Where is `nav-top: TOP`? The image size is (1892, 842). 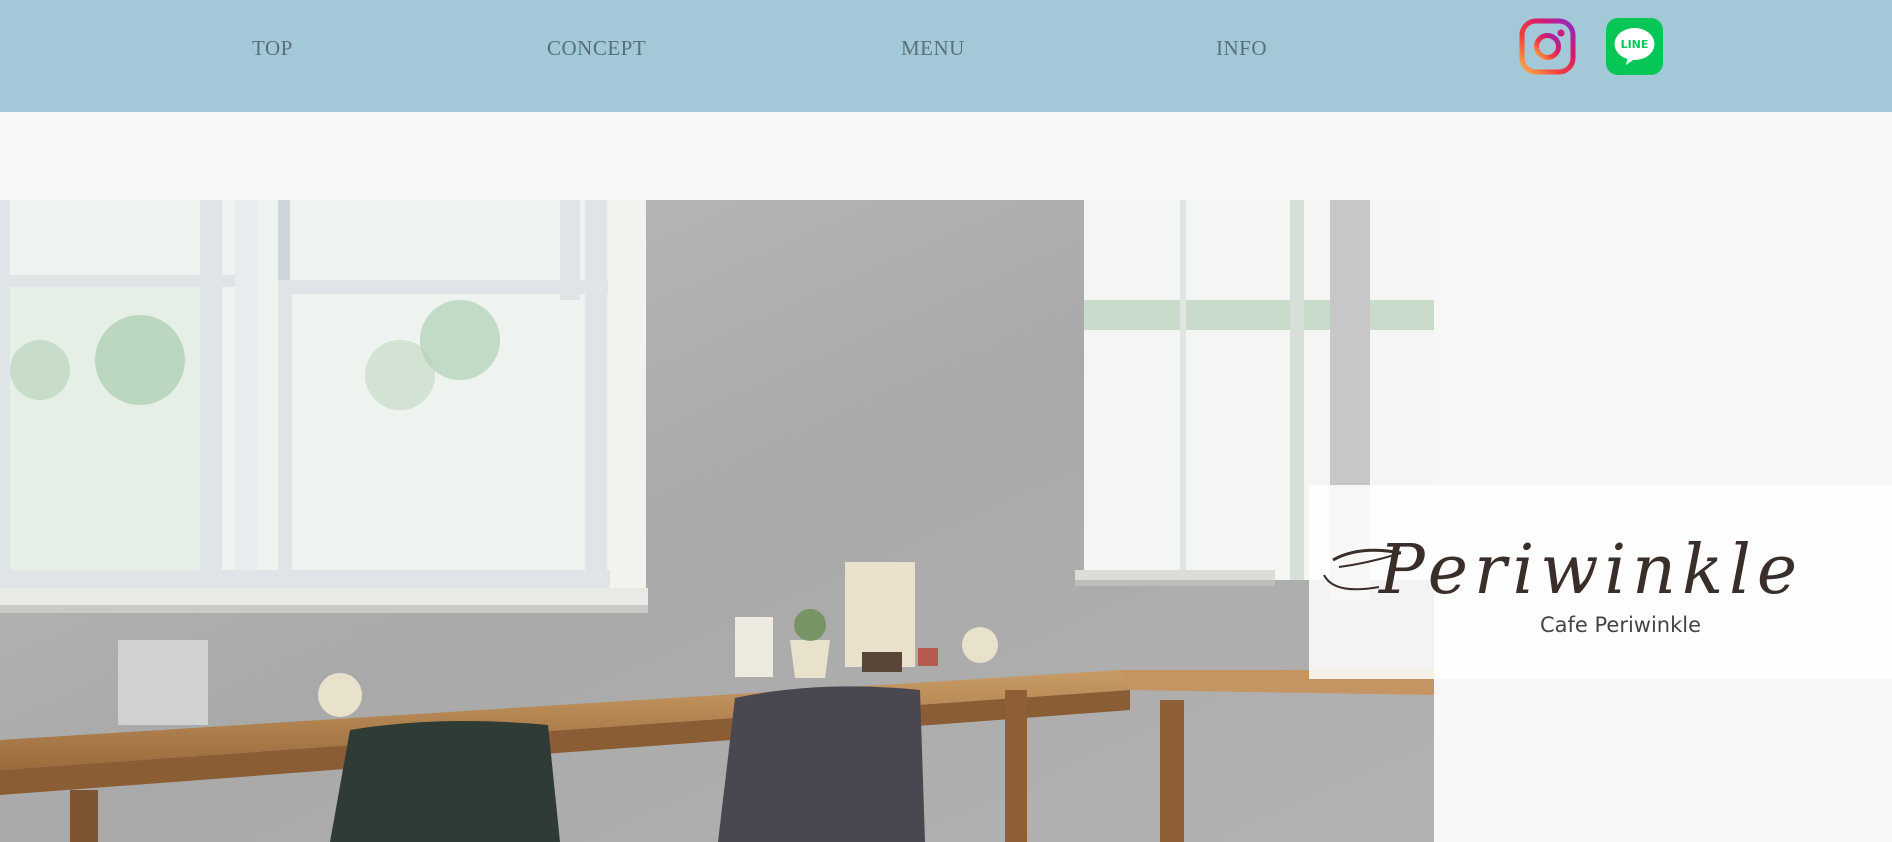 nav-top: TOP is located at coordinates (272, 48).